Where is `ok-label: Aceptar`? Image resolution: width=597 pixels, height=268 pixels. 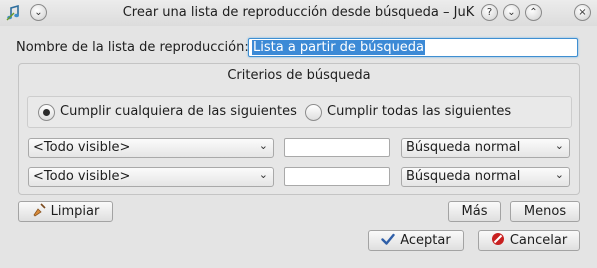 ok-label: Aceptar is located at coordinates (425, 240).